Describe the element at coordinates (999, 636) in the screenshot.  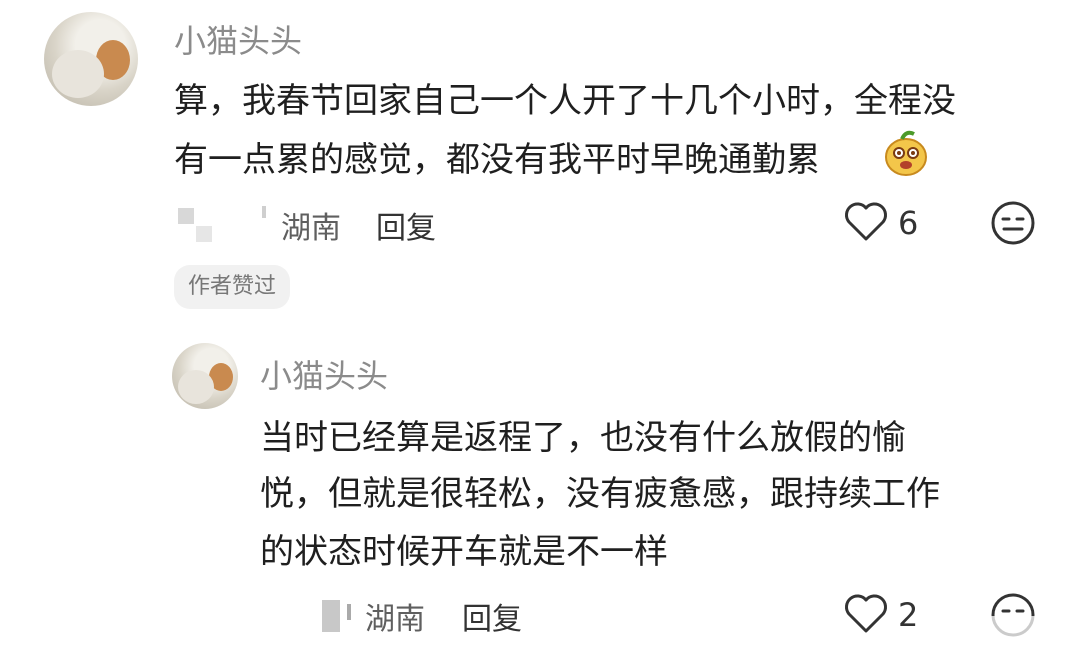
I see `watermark` at that location.